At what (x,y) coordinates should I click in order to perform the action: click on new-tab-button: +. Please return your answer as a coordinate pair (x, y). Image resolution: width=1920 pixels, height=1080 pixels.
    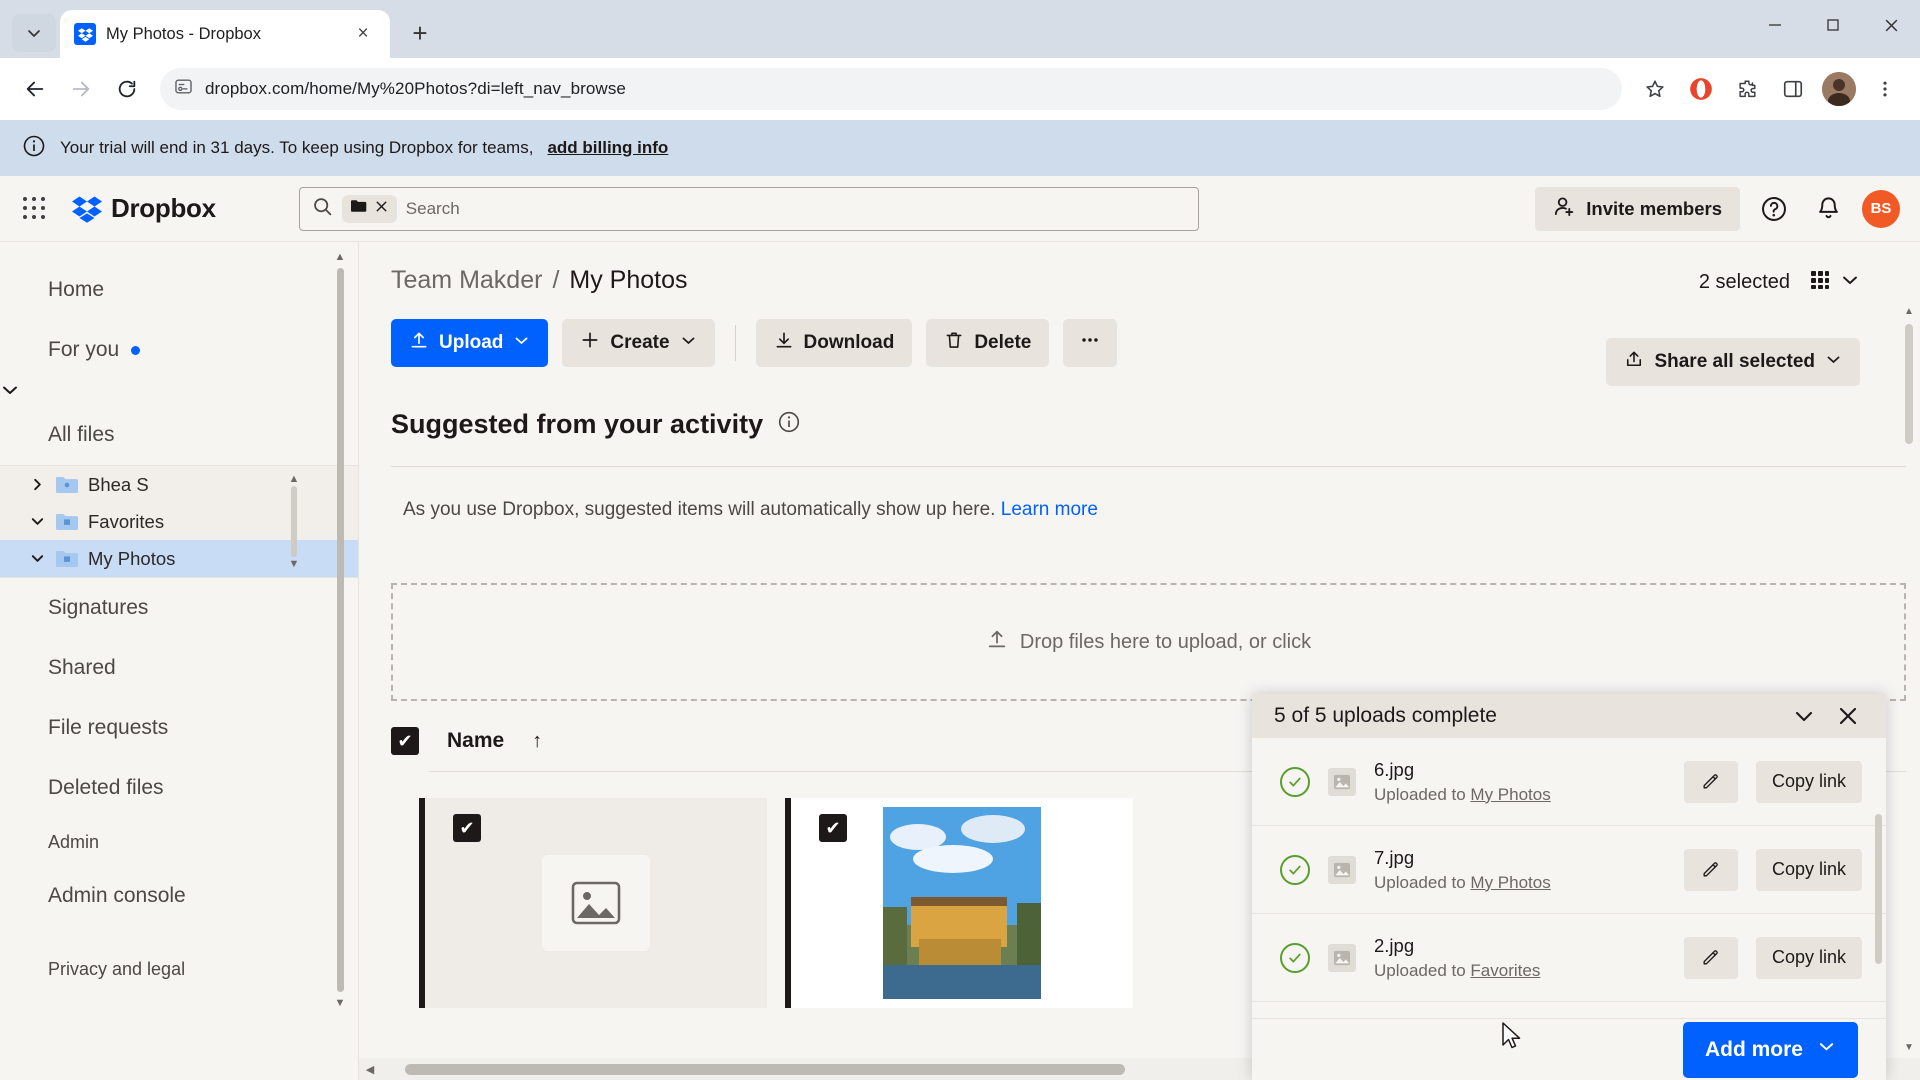
    Looking at the image, I should click on (420, 33).